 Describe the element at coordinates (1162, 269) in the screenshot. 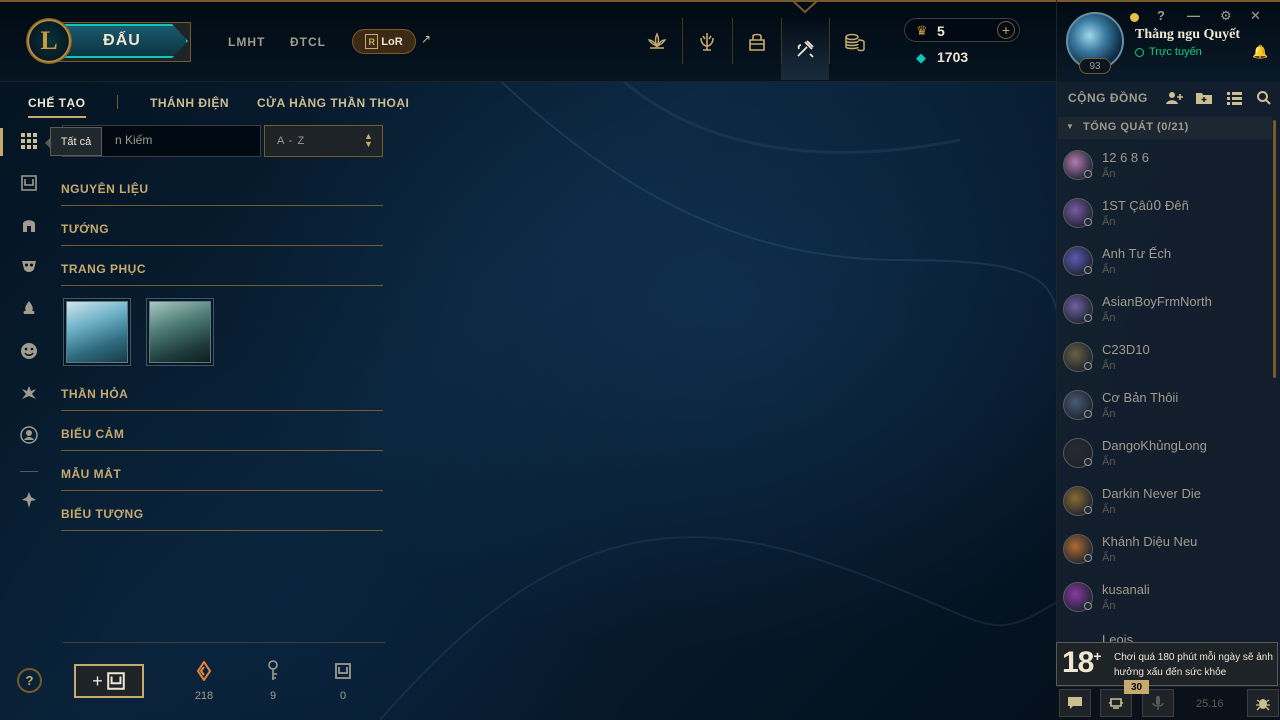

I see `list-item: Anh Tư Ếch Ẩn` at that location.